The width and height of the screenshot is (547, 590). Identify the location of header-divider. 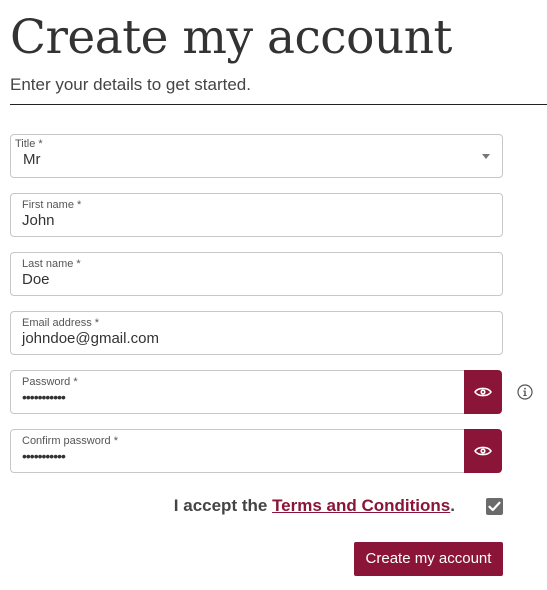
(278, 104).